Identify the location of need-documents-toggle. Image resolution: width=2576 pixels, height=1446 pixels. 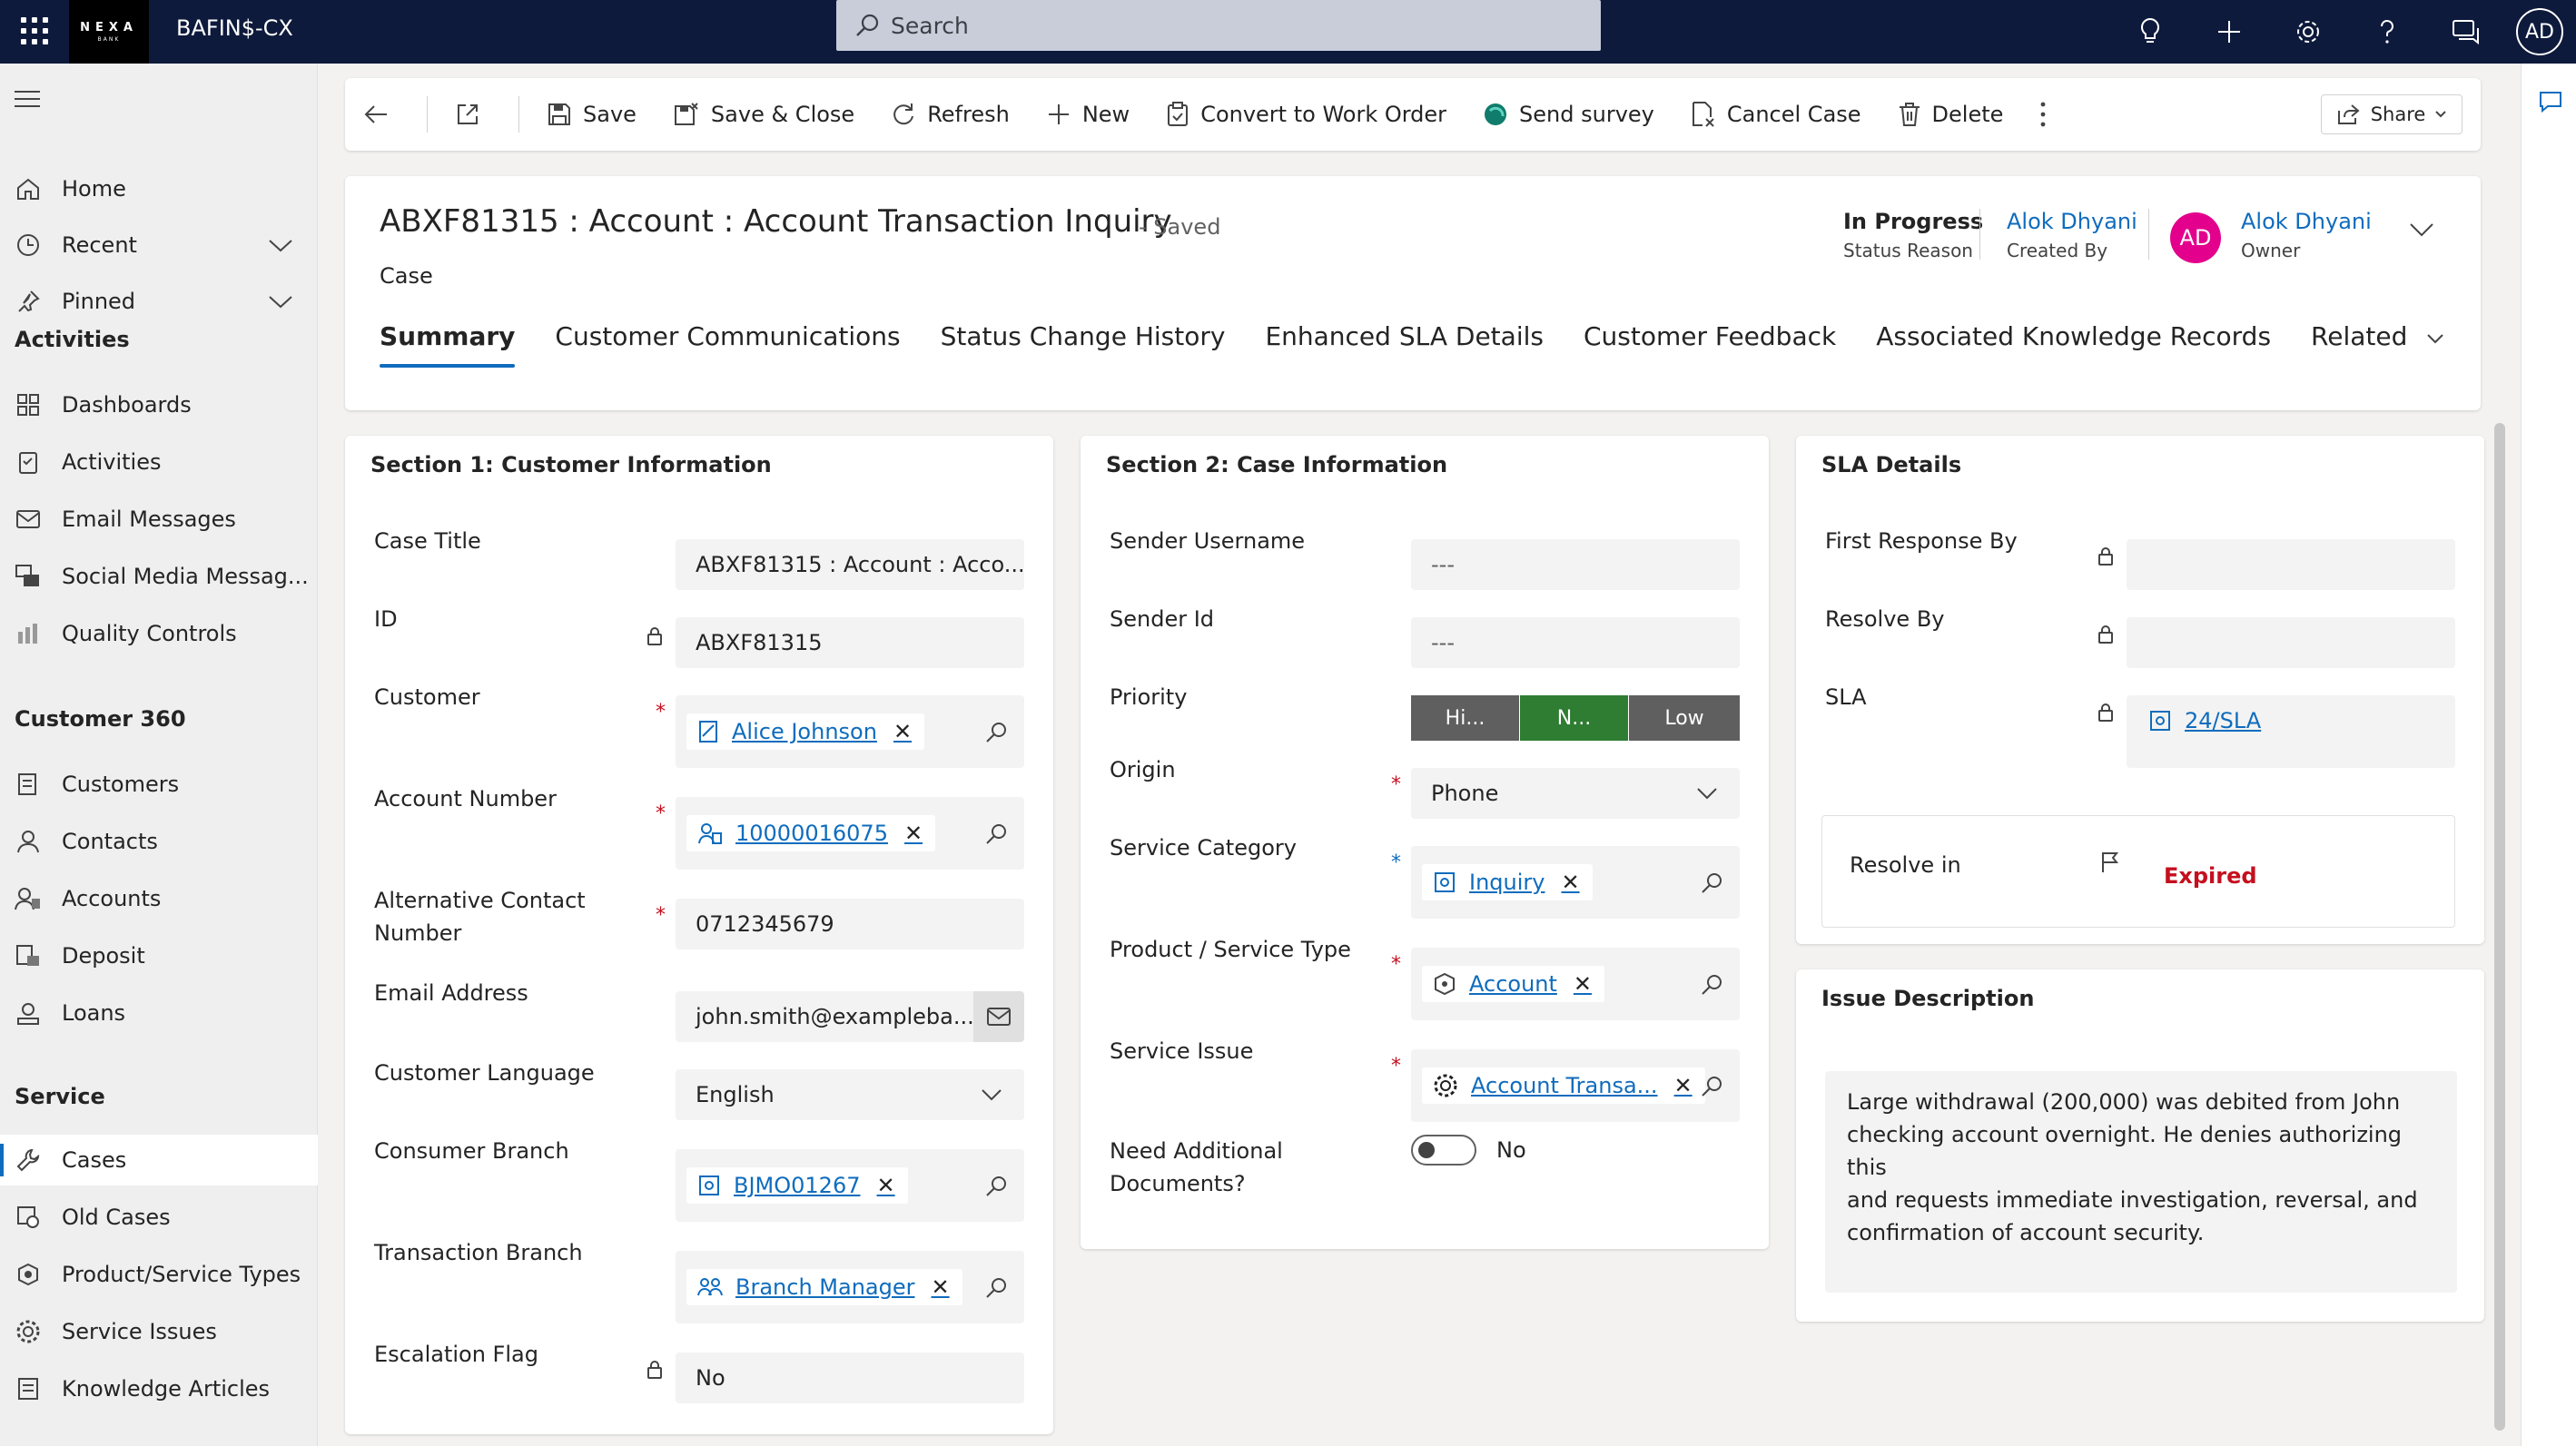
(1443, 1151).